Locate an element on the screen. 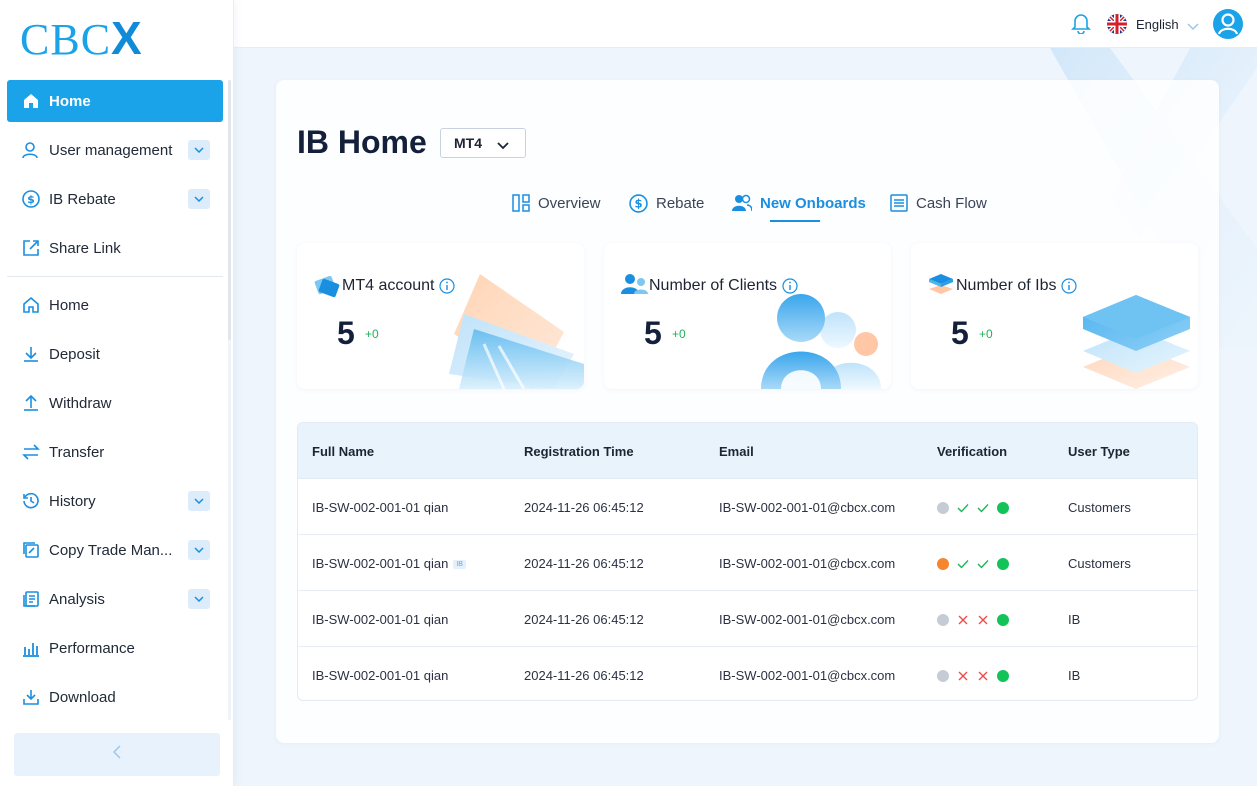 The image size is (1257, 786). sidebar-item-label: User management is located at coordinates (111, 150).